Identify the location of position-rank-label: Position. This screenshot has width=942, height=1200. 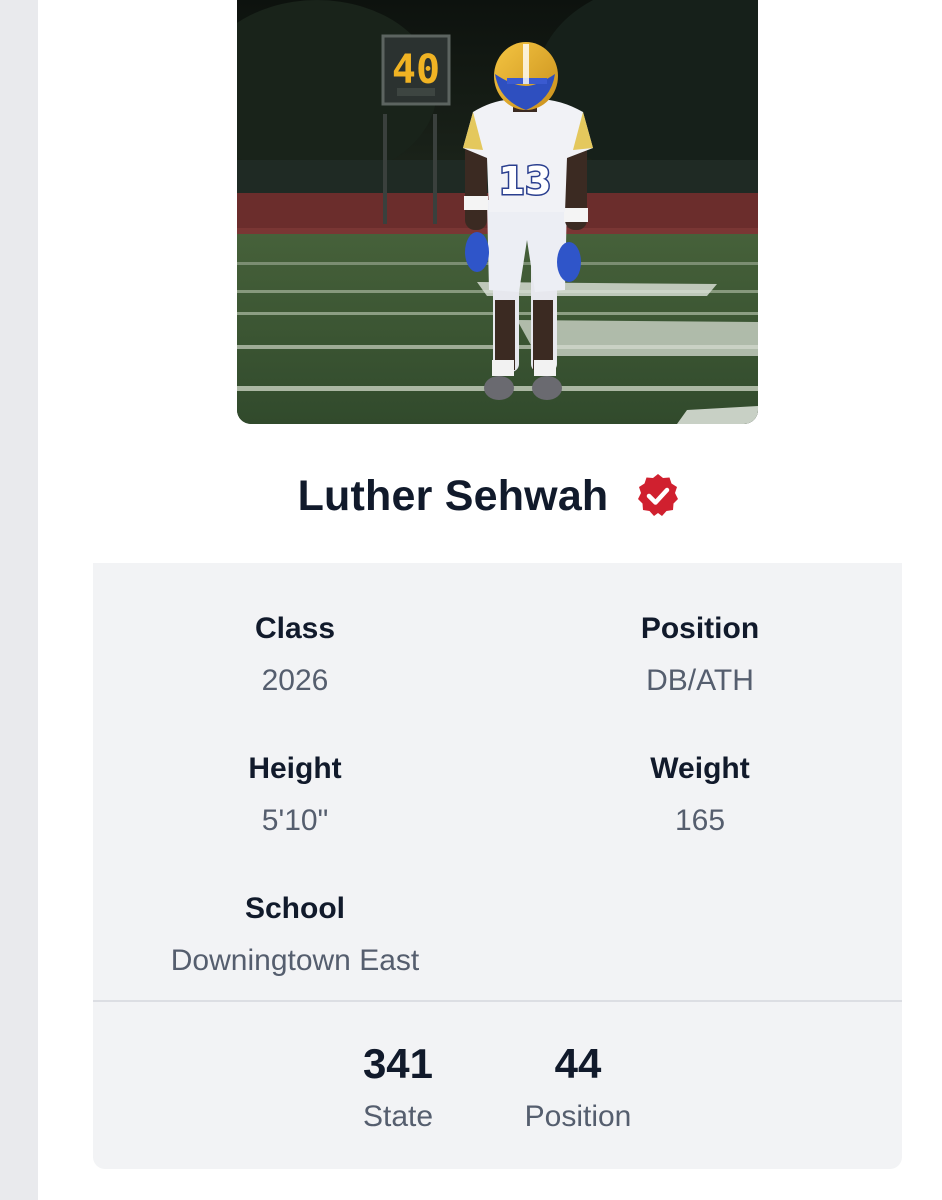
(578, 1116).